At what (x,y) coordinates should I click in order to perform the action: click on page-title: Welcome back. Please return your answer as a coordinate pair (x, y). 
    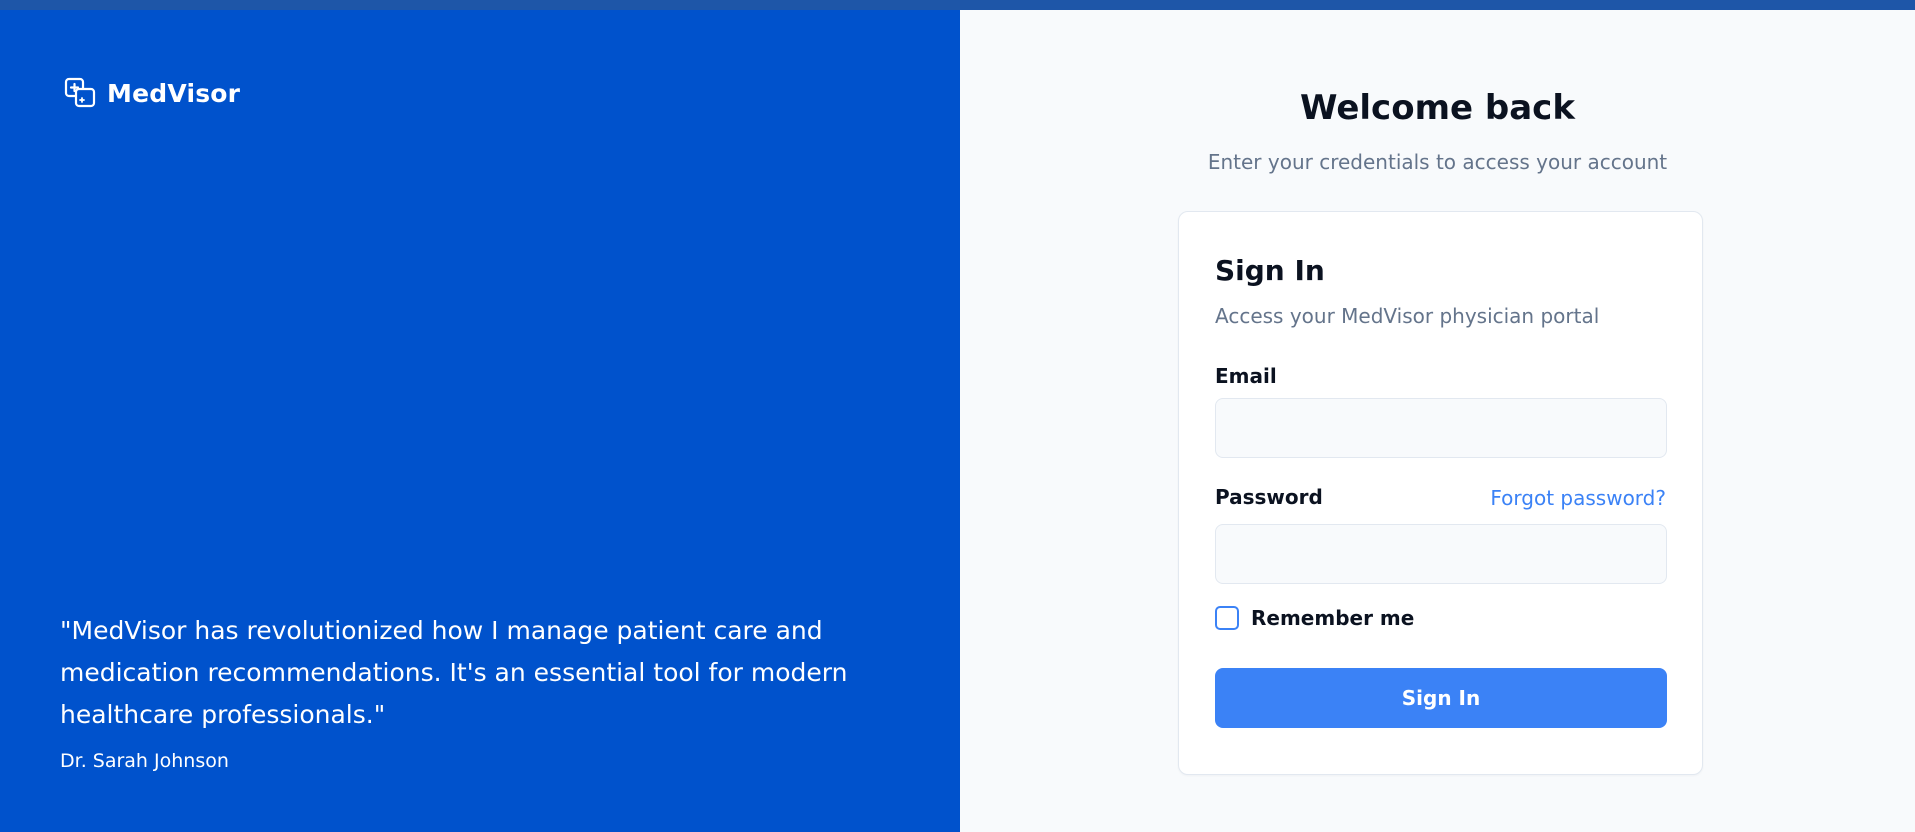
    Looking at the image, I should click on (1437, 108).